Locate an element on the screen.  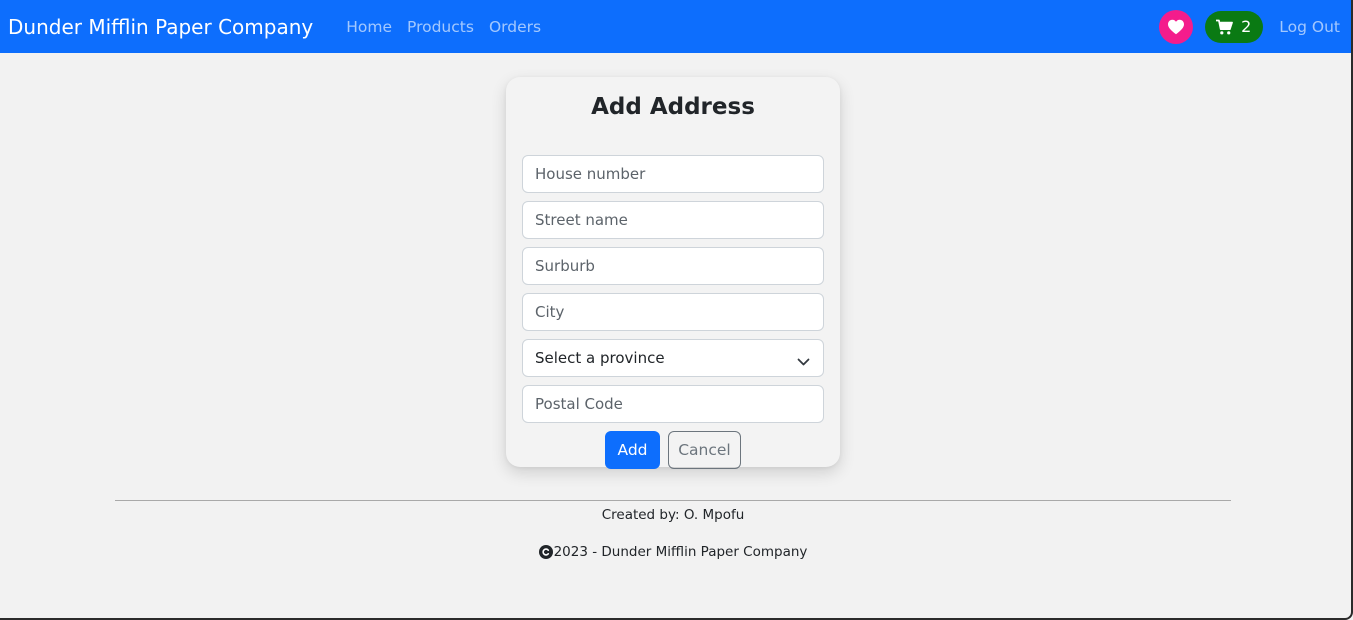
chevron-down-icon is located at coordinates (803, 361).